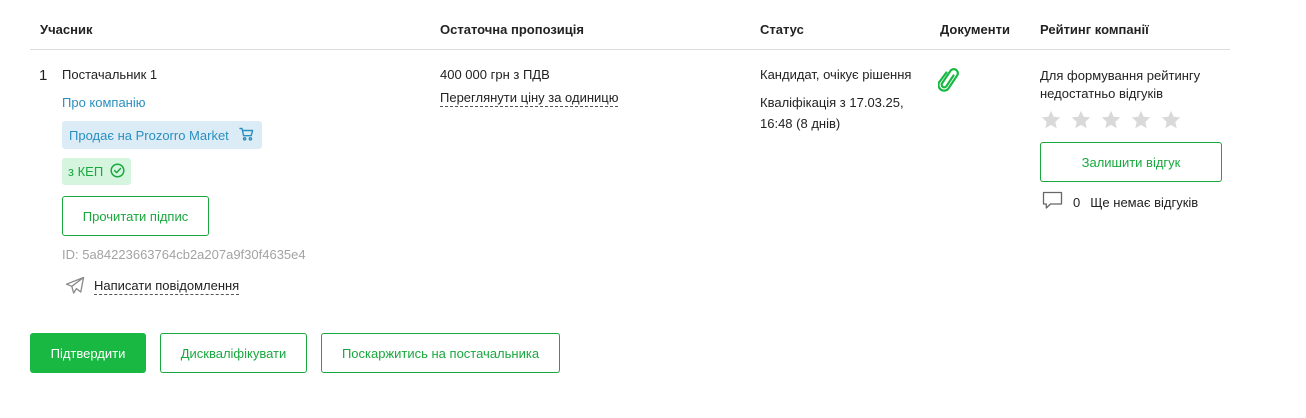 The height and width of the screenshot is (418, 1306). What do you see at coordinates (110, 74) in the screenshot?
I see `supplier-name: Постачальник 1` at bounding box center [110, 74].